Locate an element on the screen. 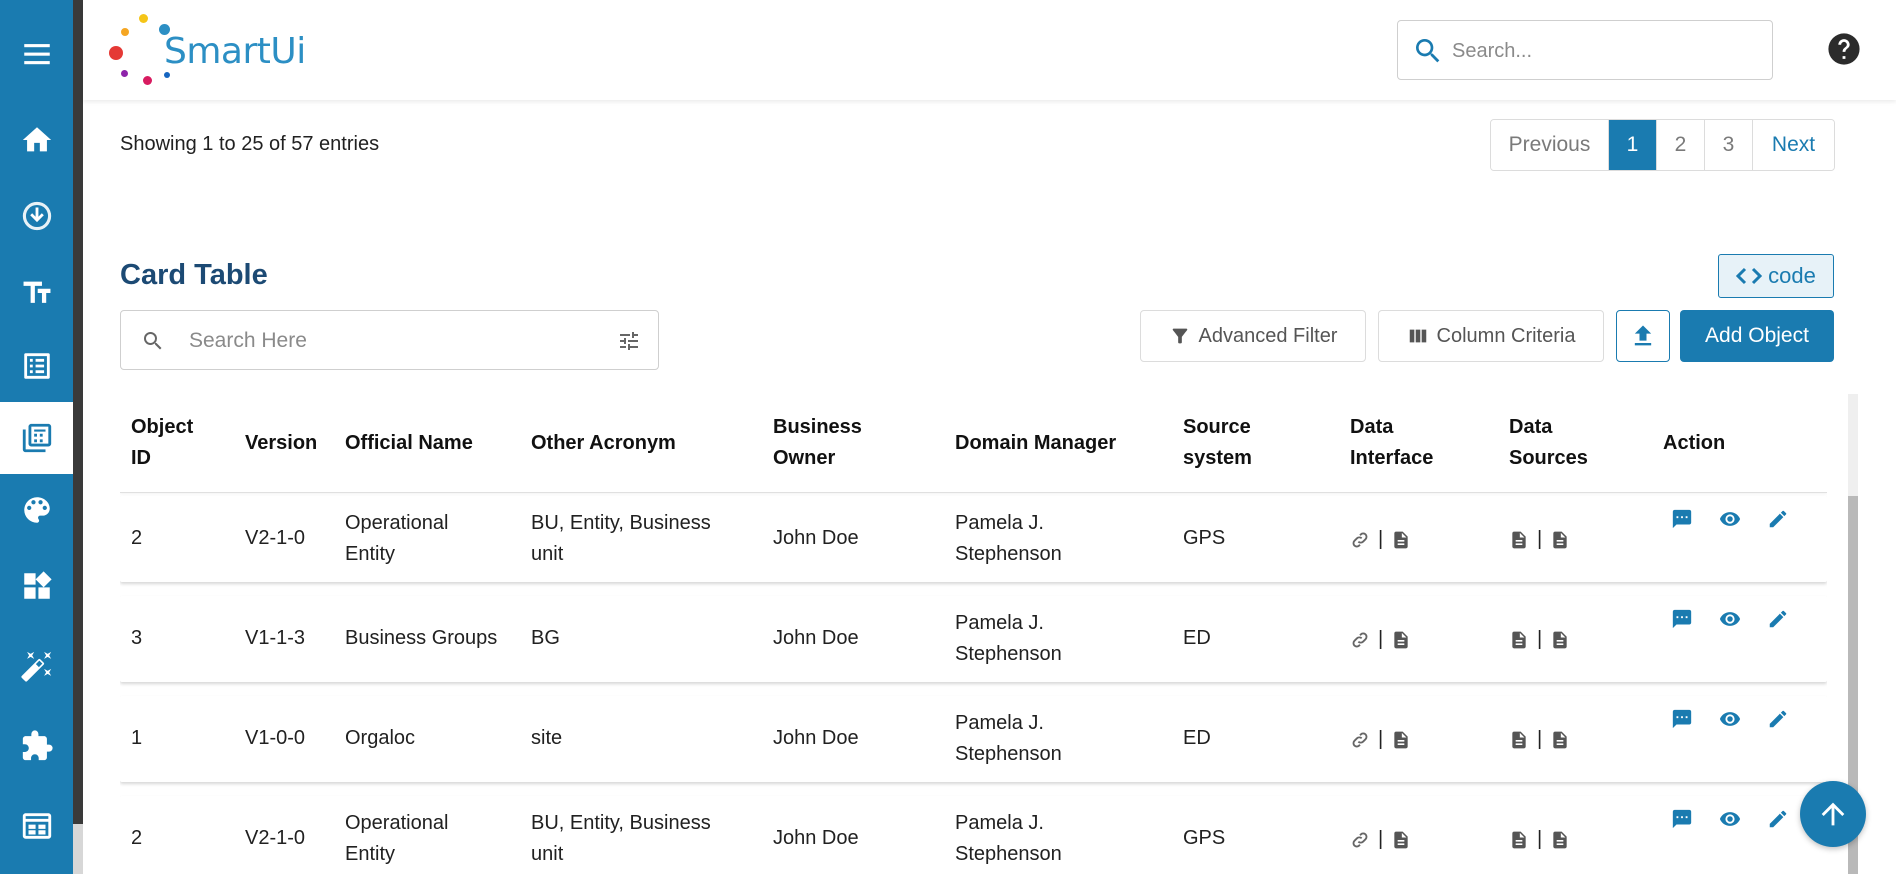 Image resolution: width=1896 pixels, height=874 pixels. cell-official-name: Operational Entity is located at coordinates (397, 838).